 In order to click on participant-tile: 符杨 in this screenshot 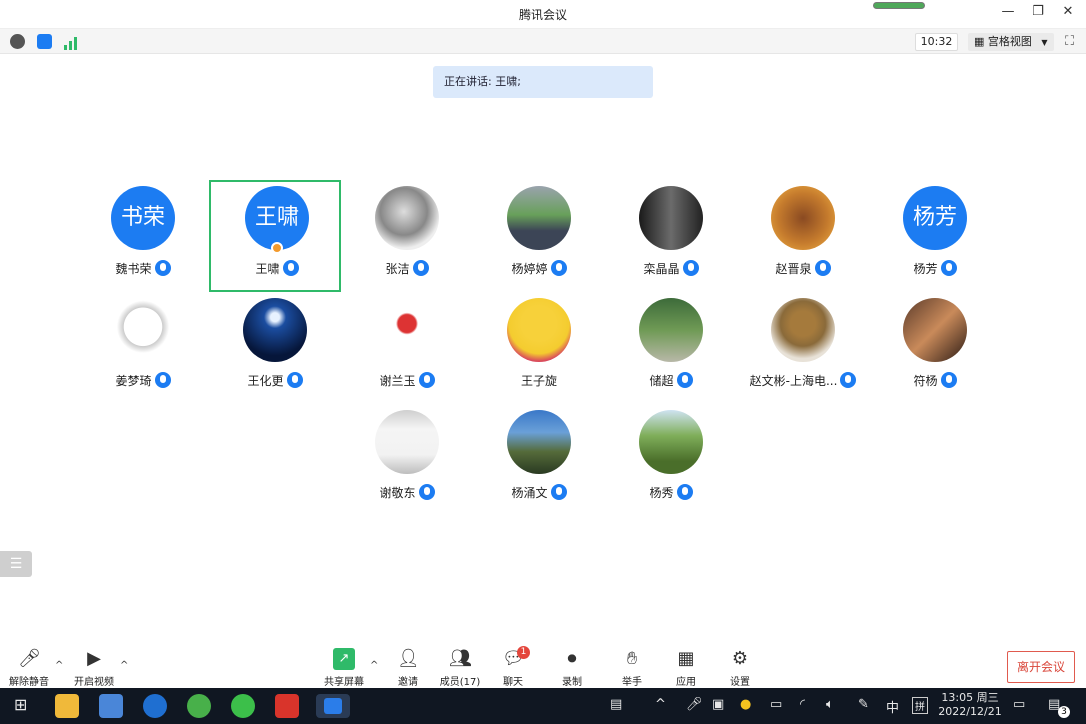, I will do `click(935, 350)`.